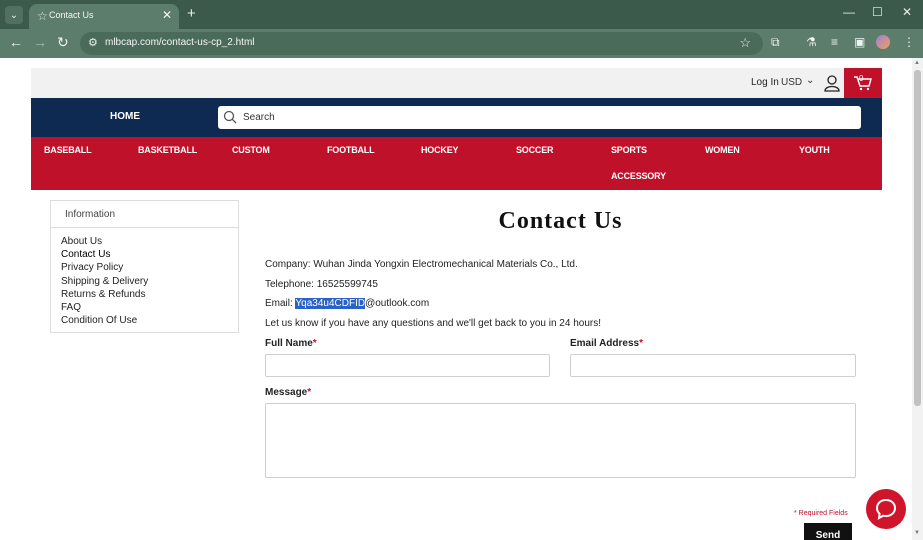 The width and height of the screenshot is (923, 540). I want to click on minimize-icon: —, so click(849, 12).